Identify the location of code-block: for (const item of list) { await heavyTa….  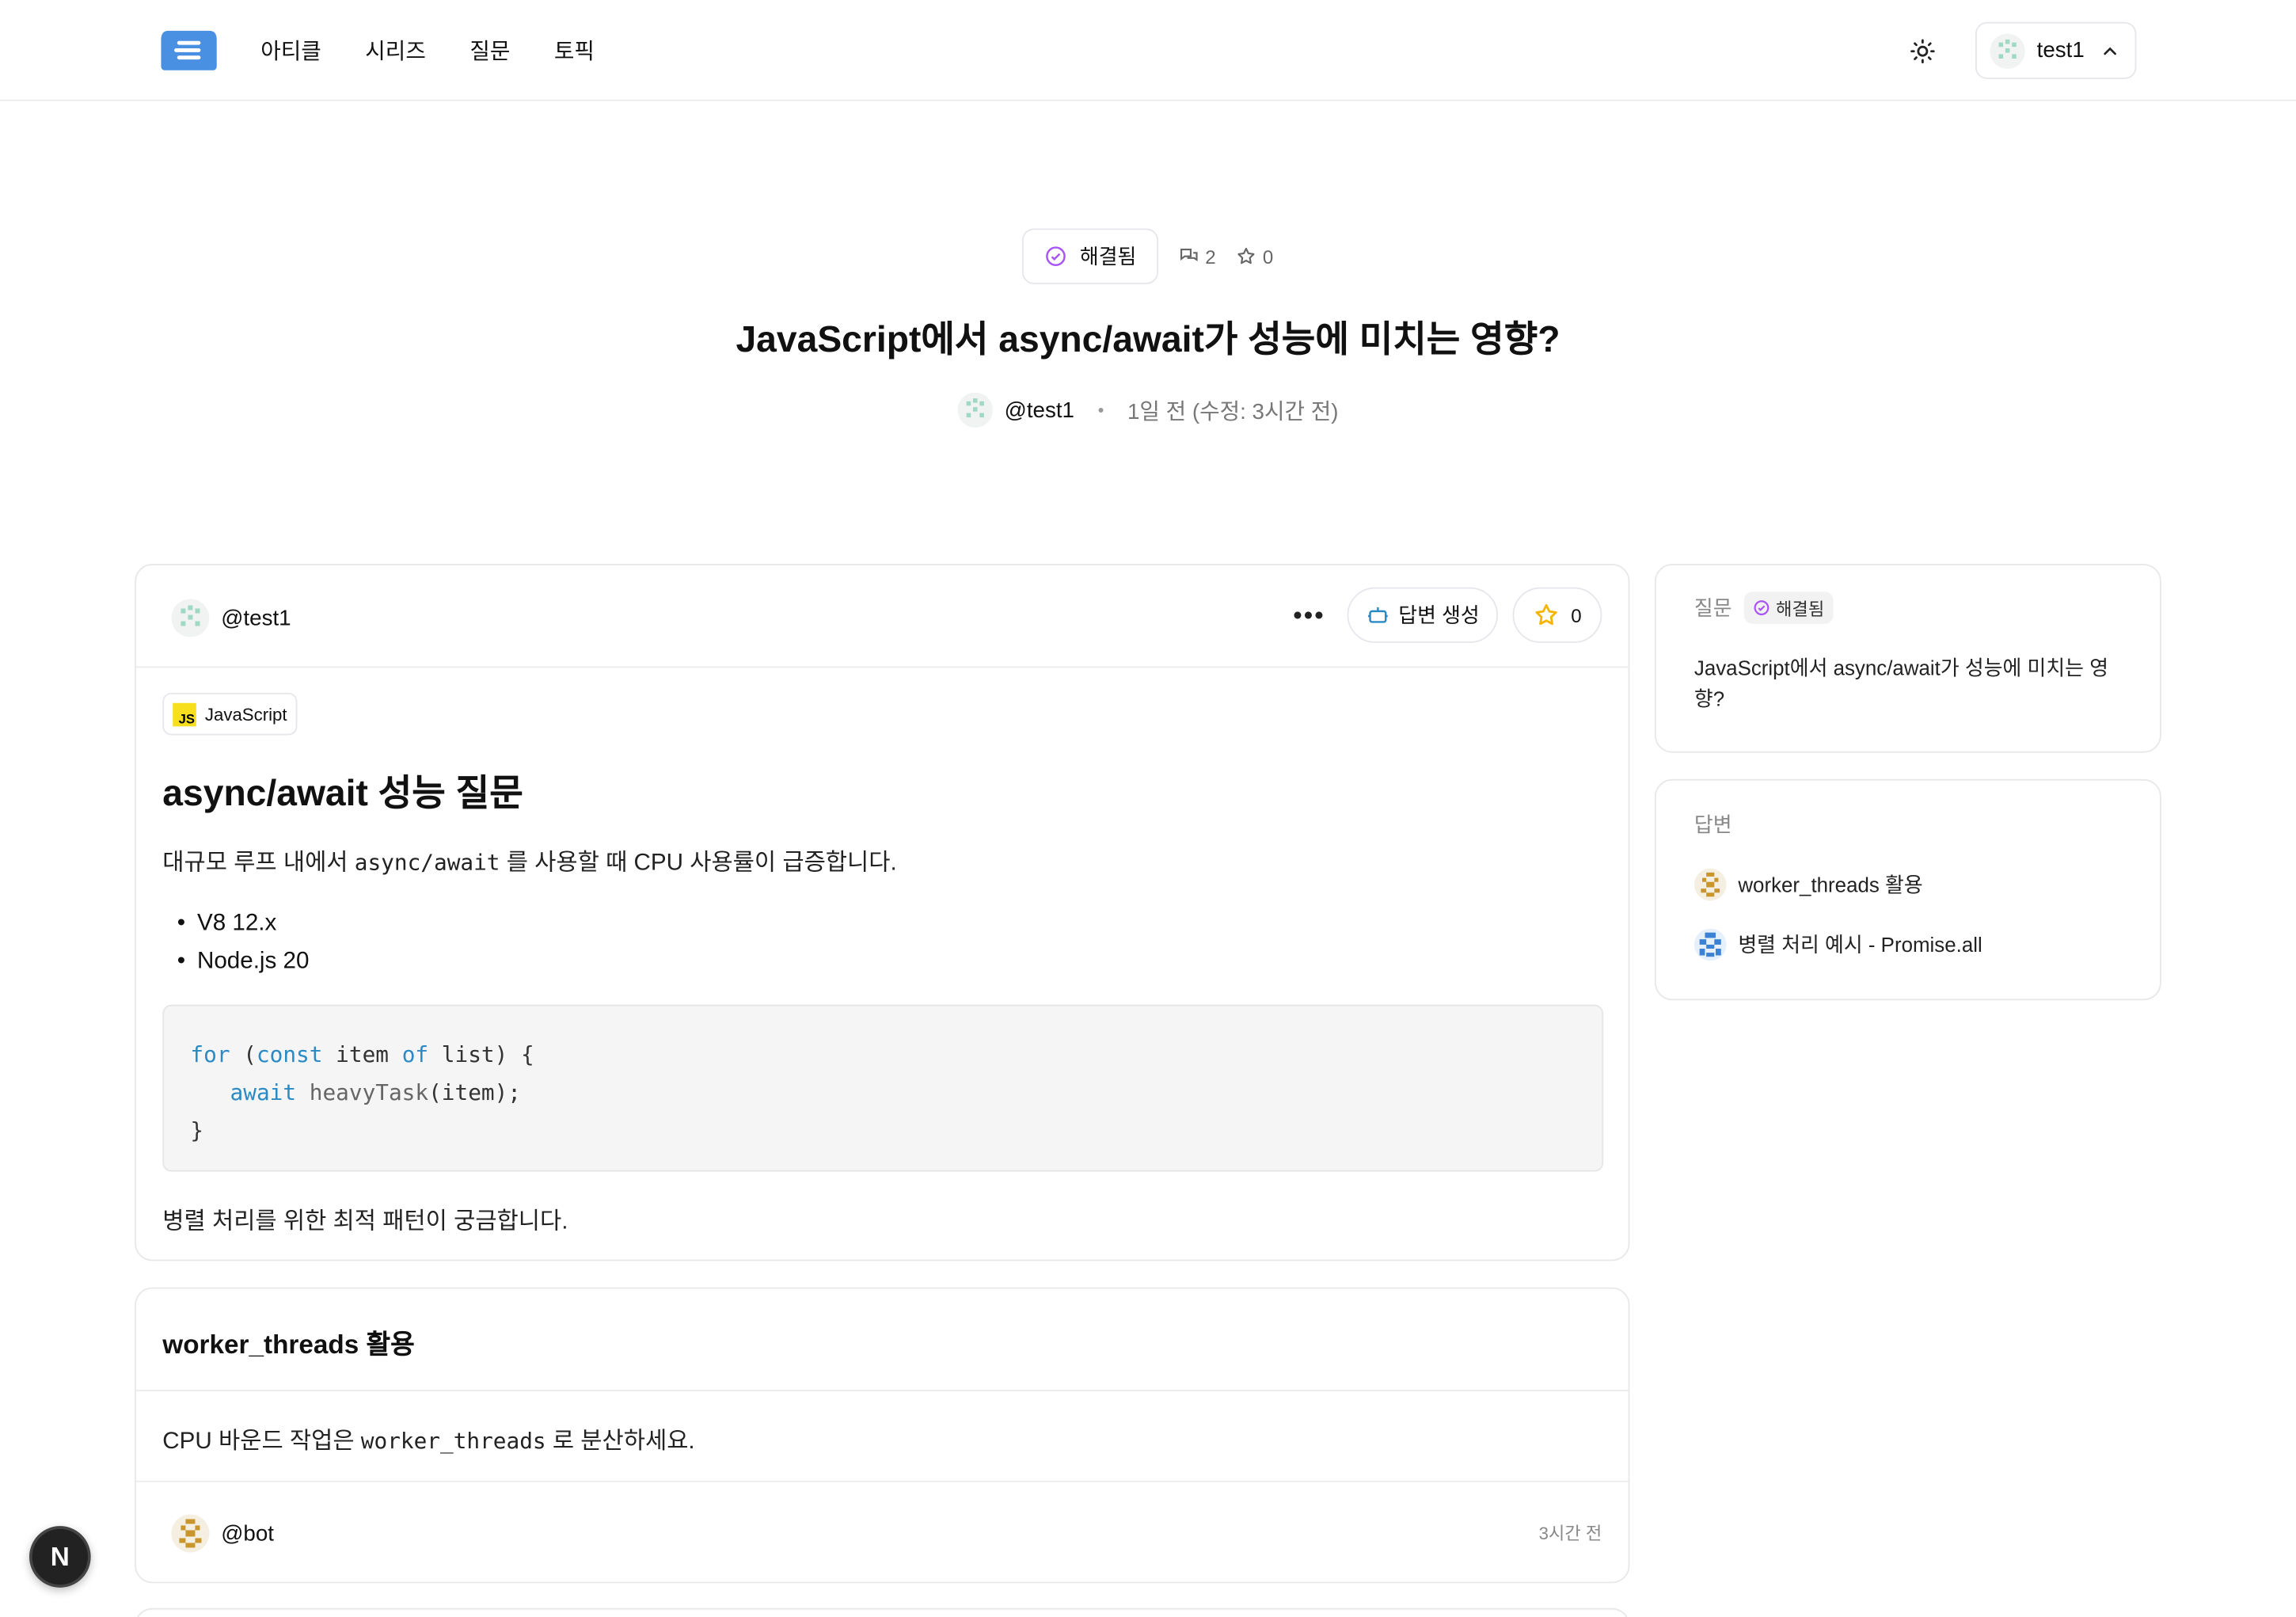
(883, 1088).